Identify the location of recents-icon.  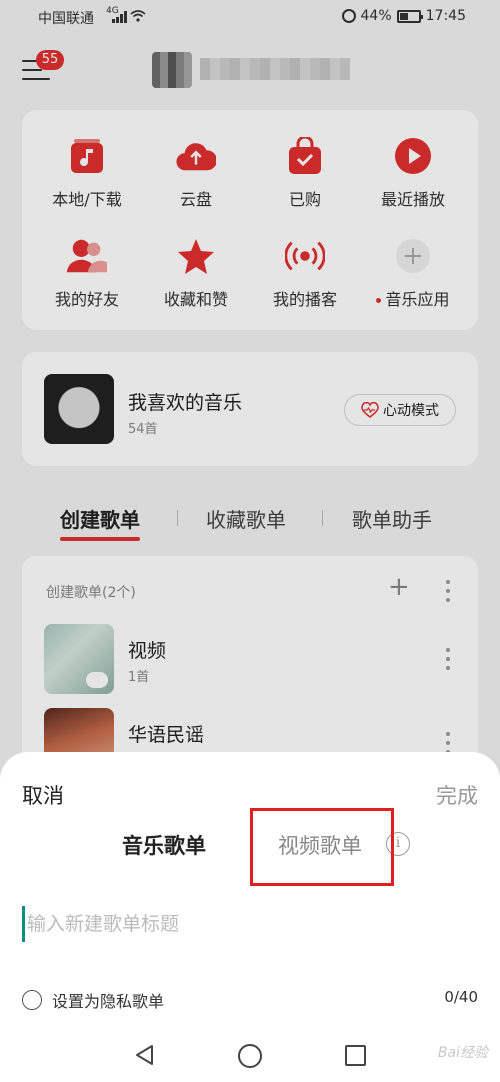
(355, 1055).